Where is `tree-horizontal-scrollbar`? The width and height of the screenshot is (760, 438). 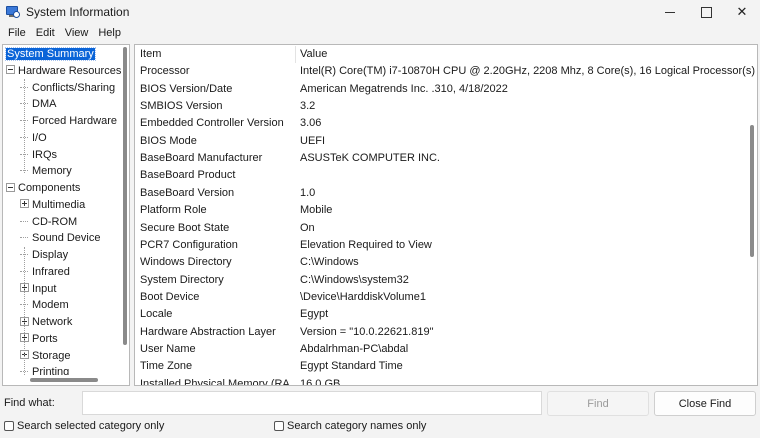
tree-horizontal-scrollbar is located at coordinates (62, 380).